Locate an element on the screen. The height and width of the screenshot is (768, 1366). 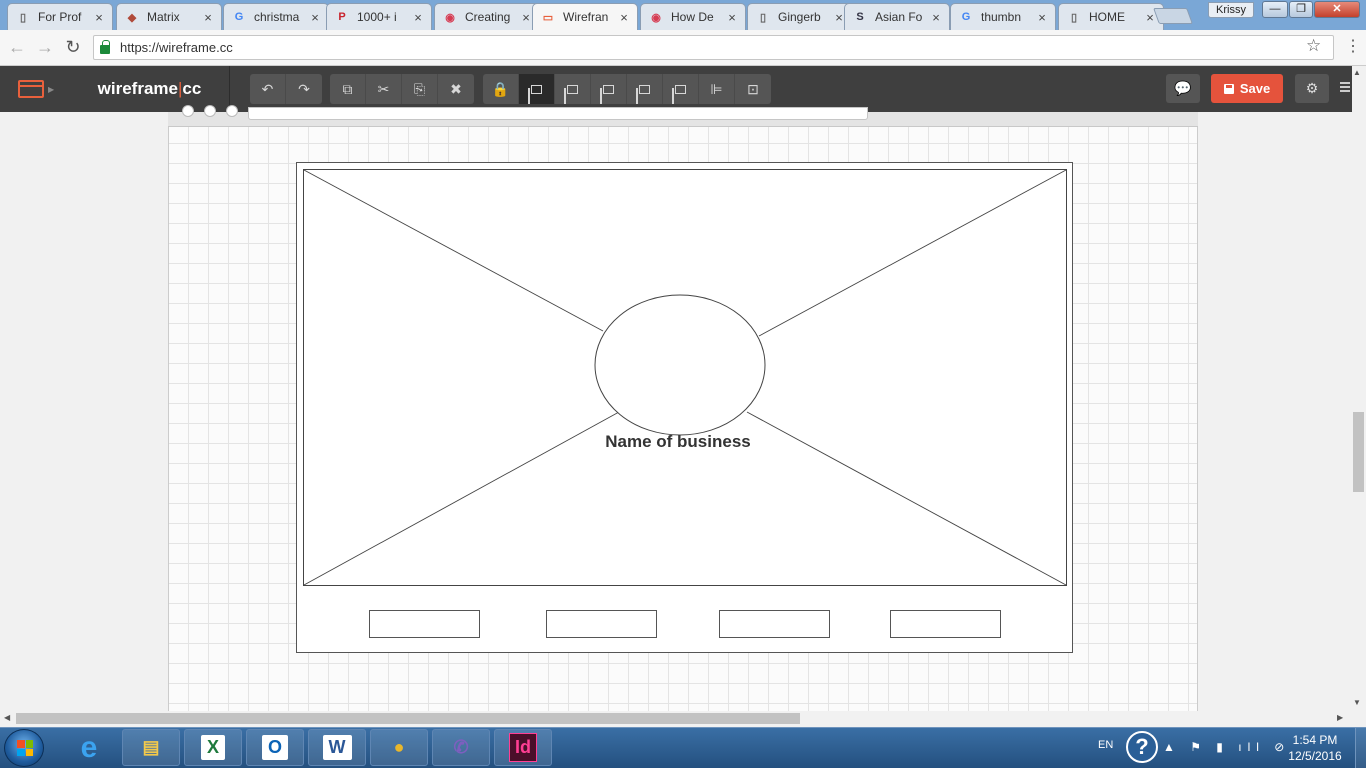
chrome-taskbar-button: ● is located at coordinates (399, 747).